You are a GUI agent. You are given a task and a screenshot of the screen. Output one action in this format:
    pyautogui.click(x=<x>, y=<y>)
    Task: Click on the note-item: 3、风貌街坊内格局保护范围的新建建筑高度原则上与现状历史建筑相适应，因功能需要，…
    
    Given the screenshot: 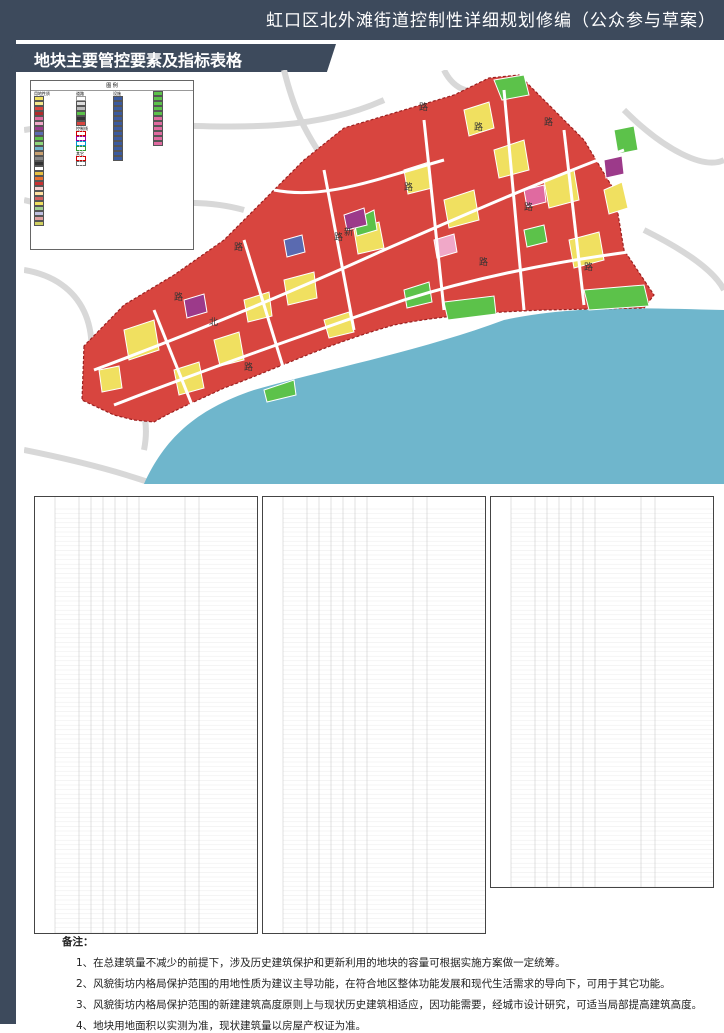 What is the action you would take?
    pyautogui.click(x=389, y=1005)
    